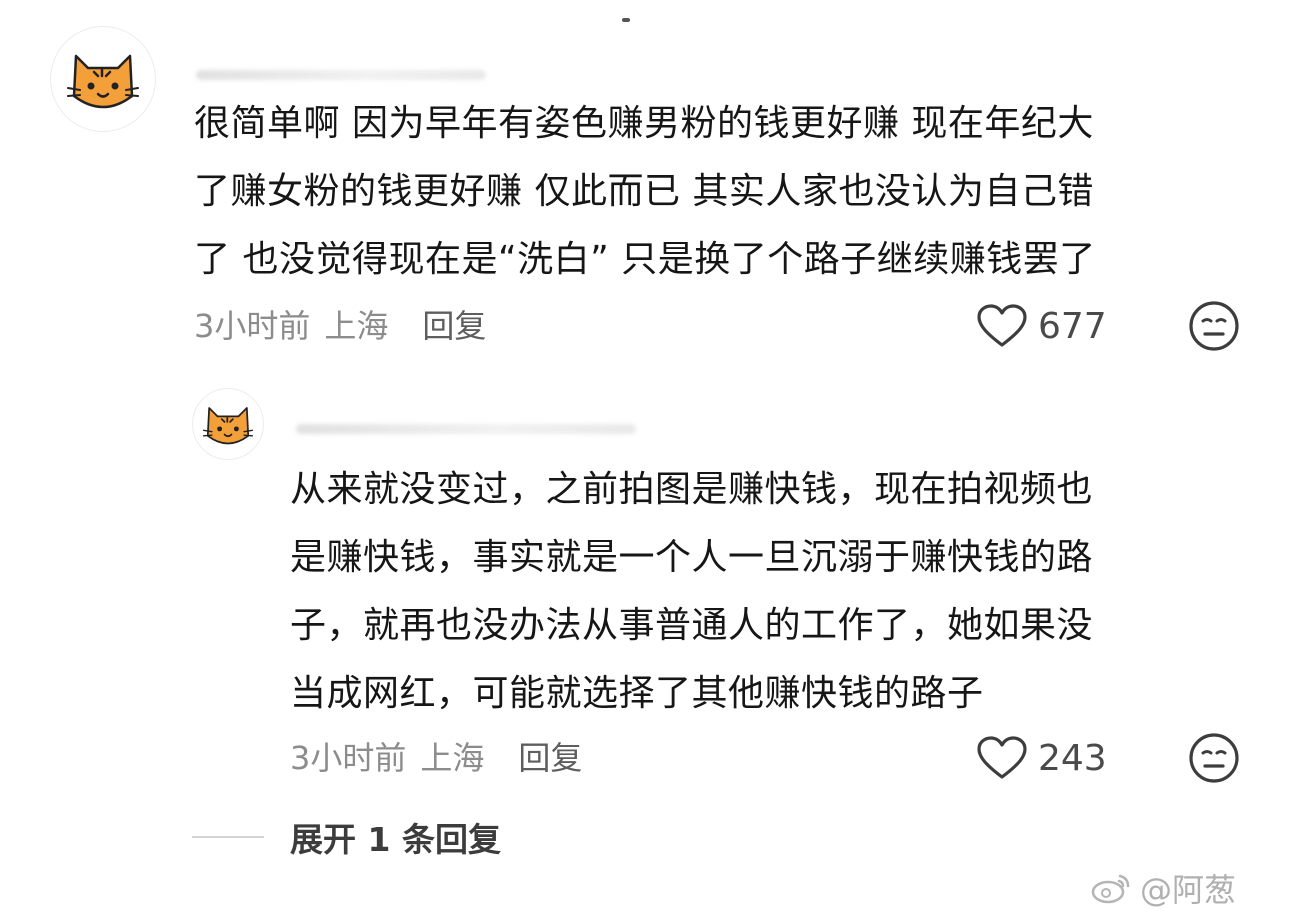  I want to click on expand-replies-button: 展开 1 条回复, so click(346, 837).